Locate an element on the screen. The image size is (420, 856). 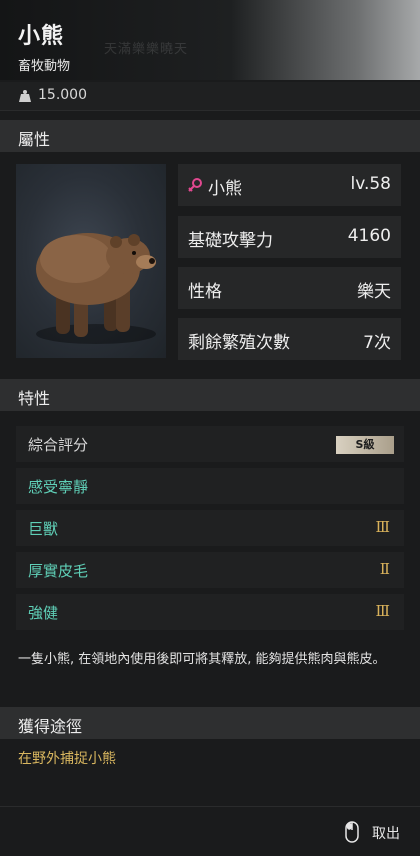
breeding-value: 7次 is located at coordinates (377, 343).